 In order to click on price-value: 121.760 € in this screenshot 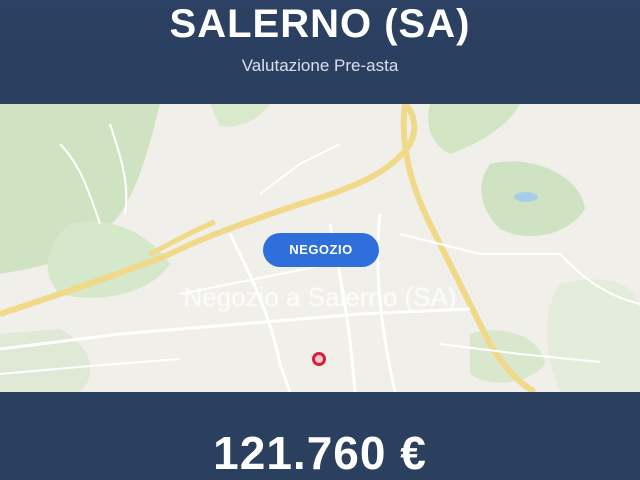, I will do `click(320, 453)`.